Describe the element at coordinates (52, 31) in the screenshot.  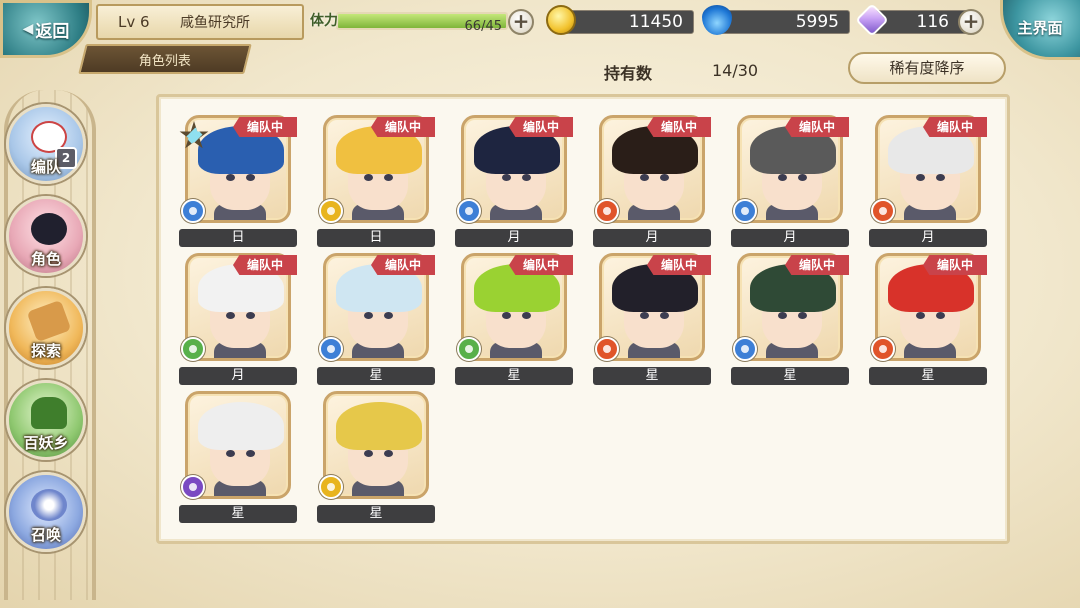
I see `back-label: 返回` at that location.